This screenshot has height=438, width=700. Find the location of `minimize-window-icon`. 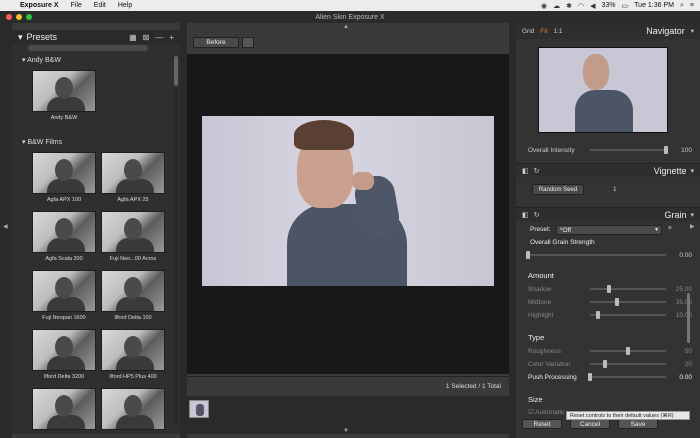

minimize-window-icon is located at coordinates (19, 17).